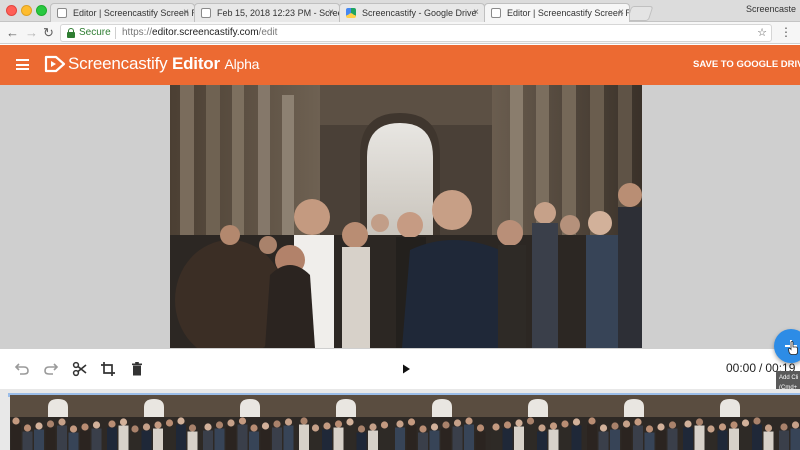 The image size is (800, 450). I want to click on editor-controls: 00:00/00:19, so click(400, 369).